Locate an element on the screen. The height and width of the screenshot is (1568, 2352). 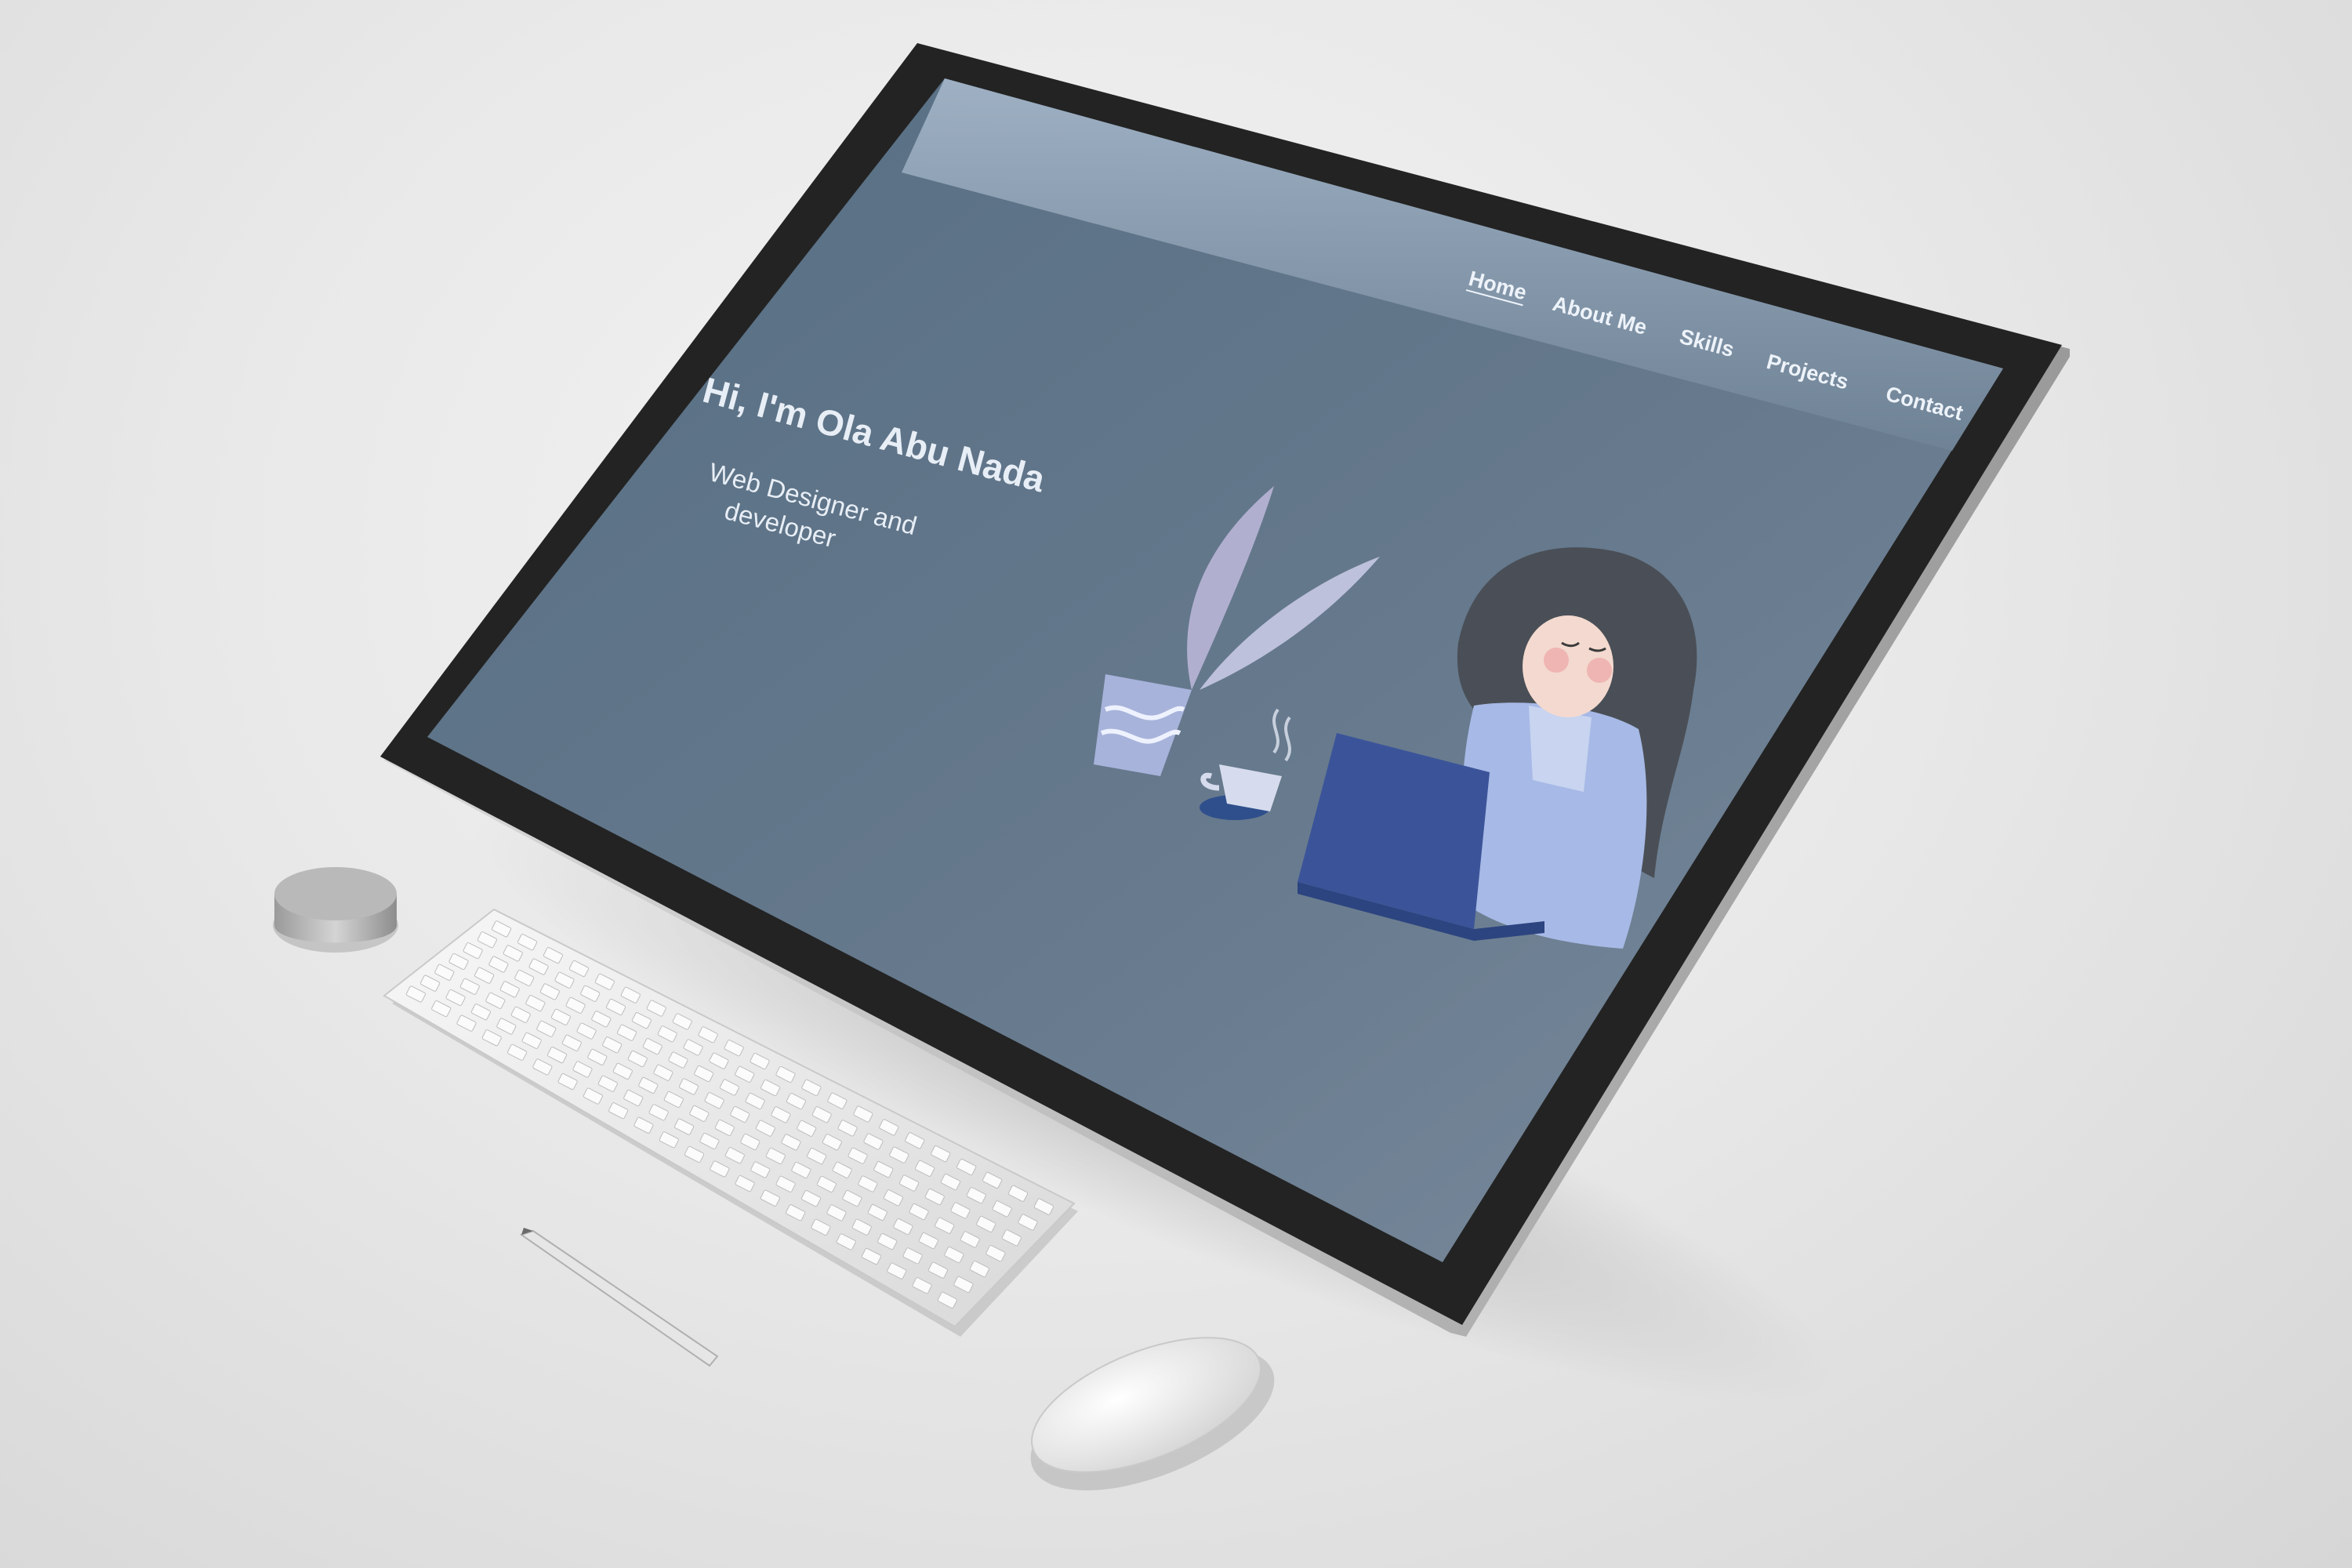
pen-icon is located at coordinates (619, 1297).